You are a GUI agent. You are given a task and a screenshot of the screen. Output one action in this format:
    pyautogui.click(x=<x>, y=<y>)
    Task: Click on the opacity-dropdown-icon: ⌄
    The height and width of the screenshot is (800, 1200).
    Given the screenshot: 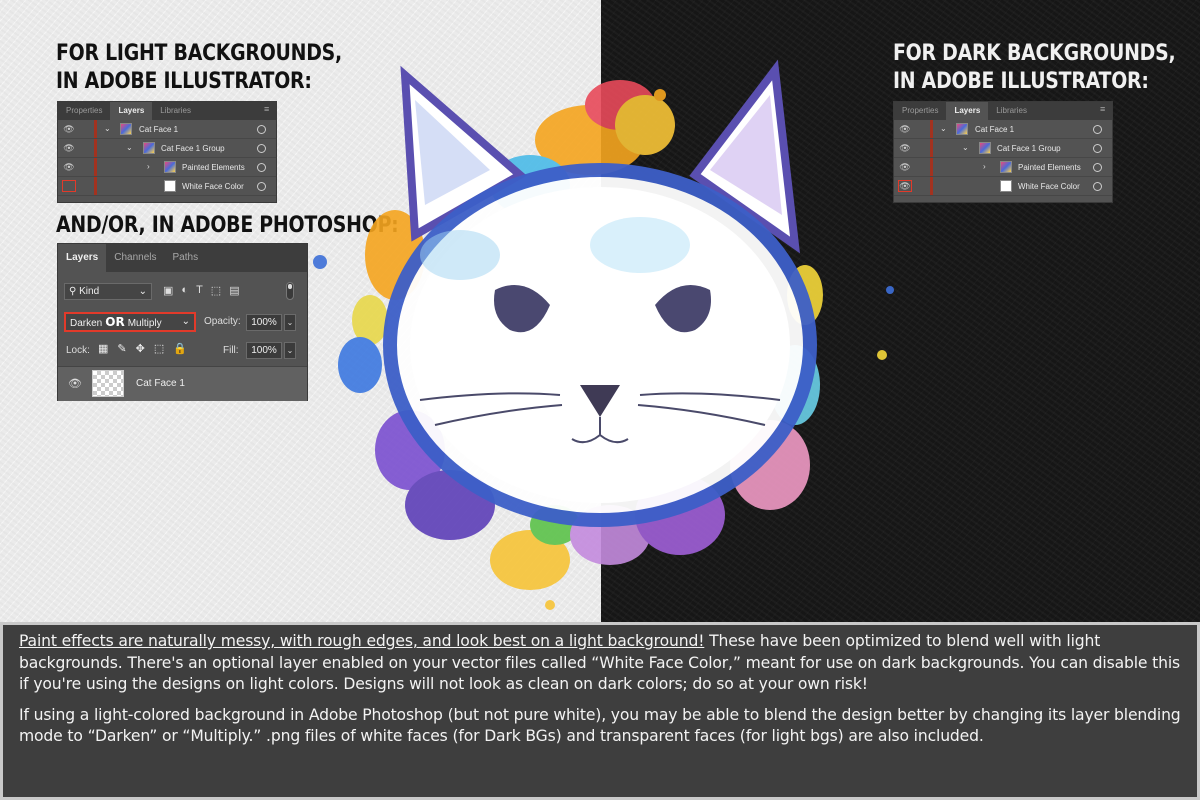 What is the action you would take?
    pyautogui.click(x=290, y=322)
    